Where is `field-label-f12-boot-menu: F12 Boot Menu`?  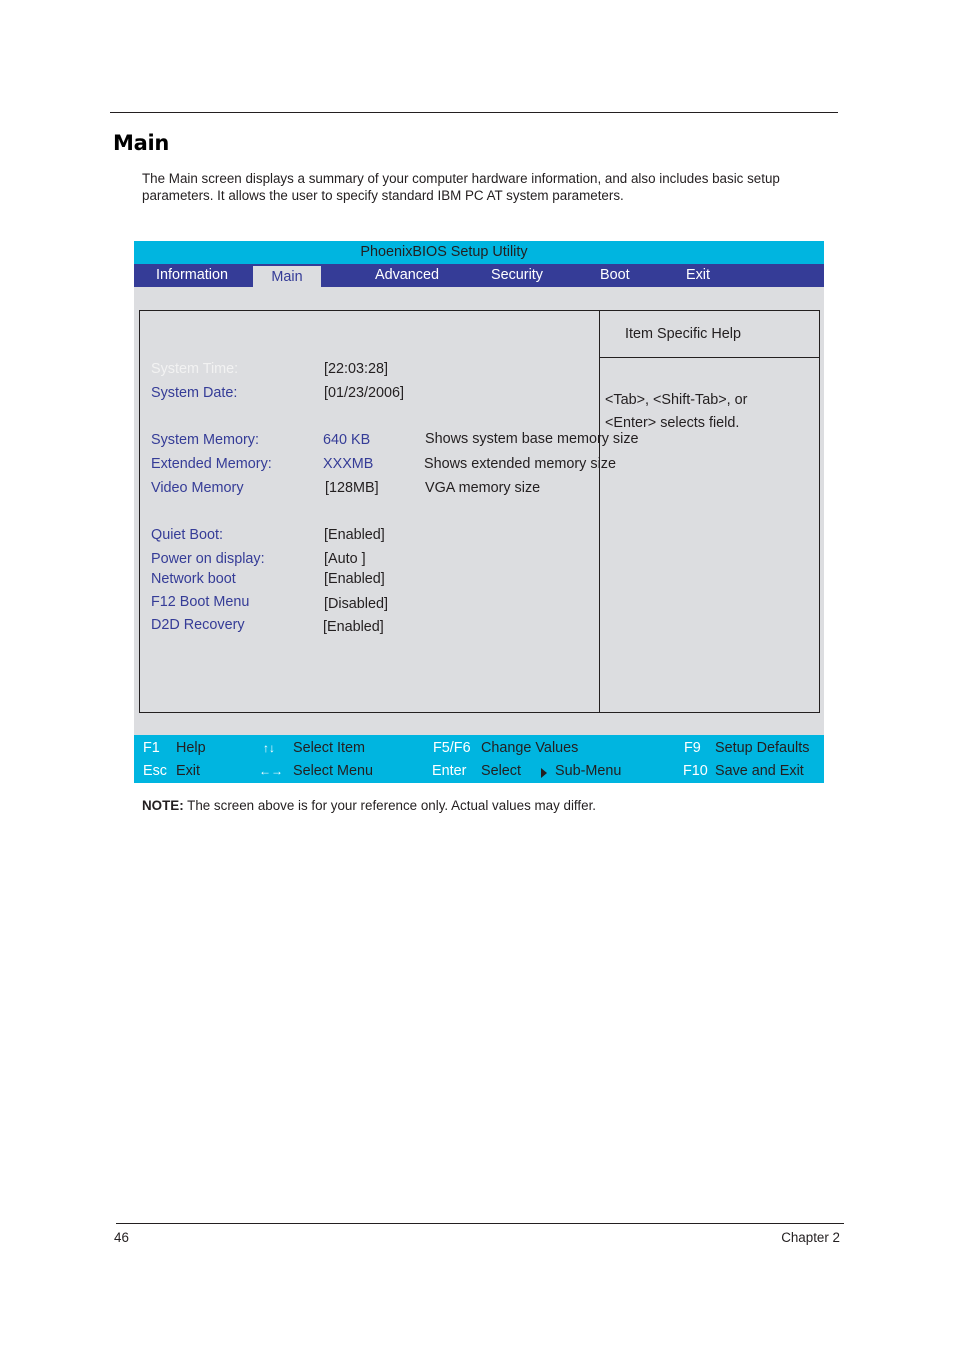
field-label-f12-boot-menu: F12 Boot Menu is located at coordinates (200, 602).